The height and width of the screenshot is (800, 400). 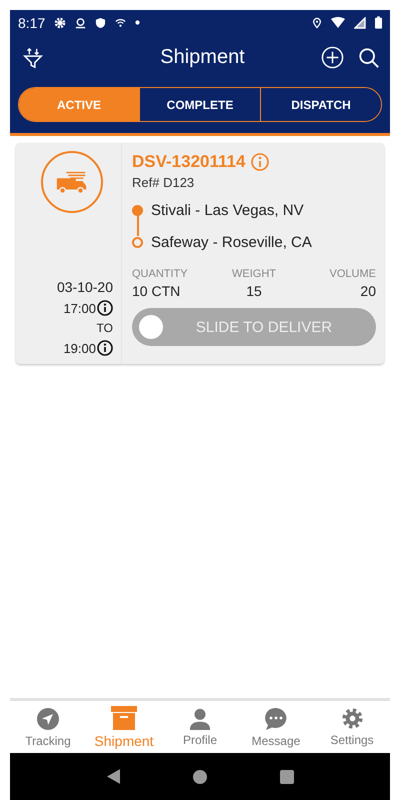 I want to click on nav-tab: Shipment, so click(x=124, y=727).